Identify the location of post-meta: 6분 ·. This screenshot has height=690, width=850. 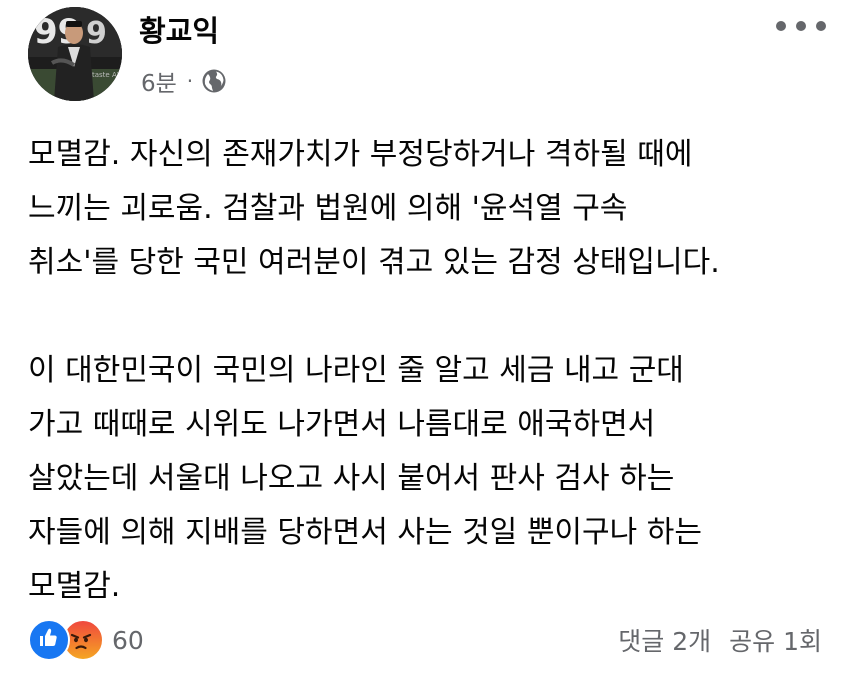
(184, 81).